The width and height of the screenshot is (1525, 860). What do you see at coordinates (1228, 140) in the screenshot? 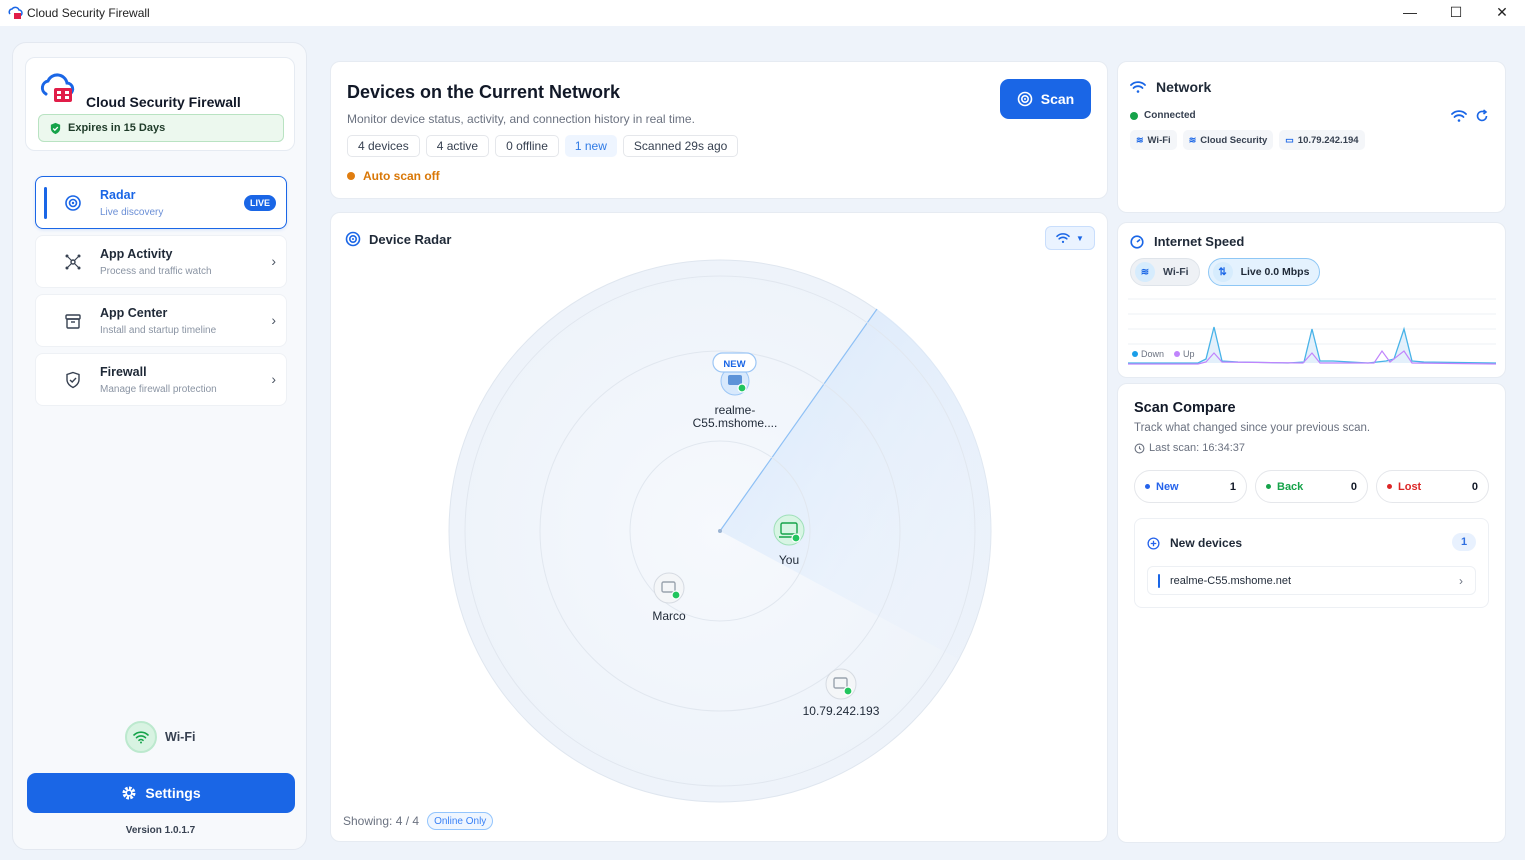
I see `network-name-pill: ≋ Cloud Security` at bounding box center [1228, 140].